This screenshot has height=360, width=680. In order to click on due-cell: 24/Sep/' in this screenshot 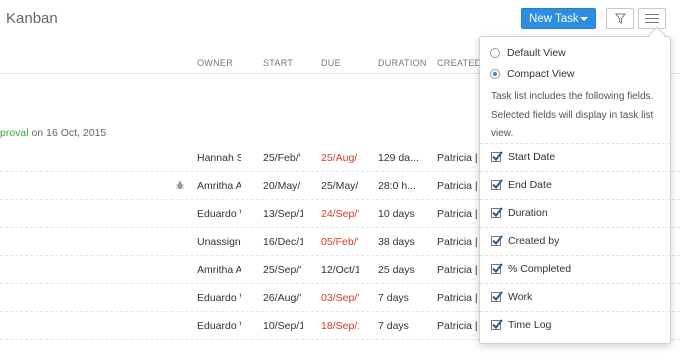, I will do `click(340, 214)`.